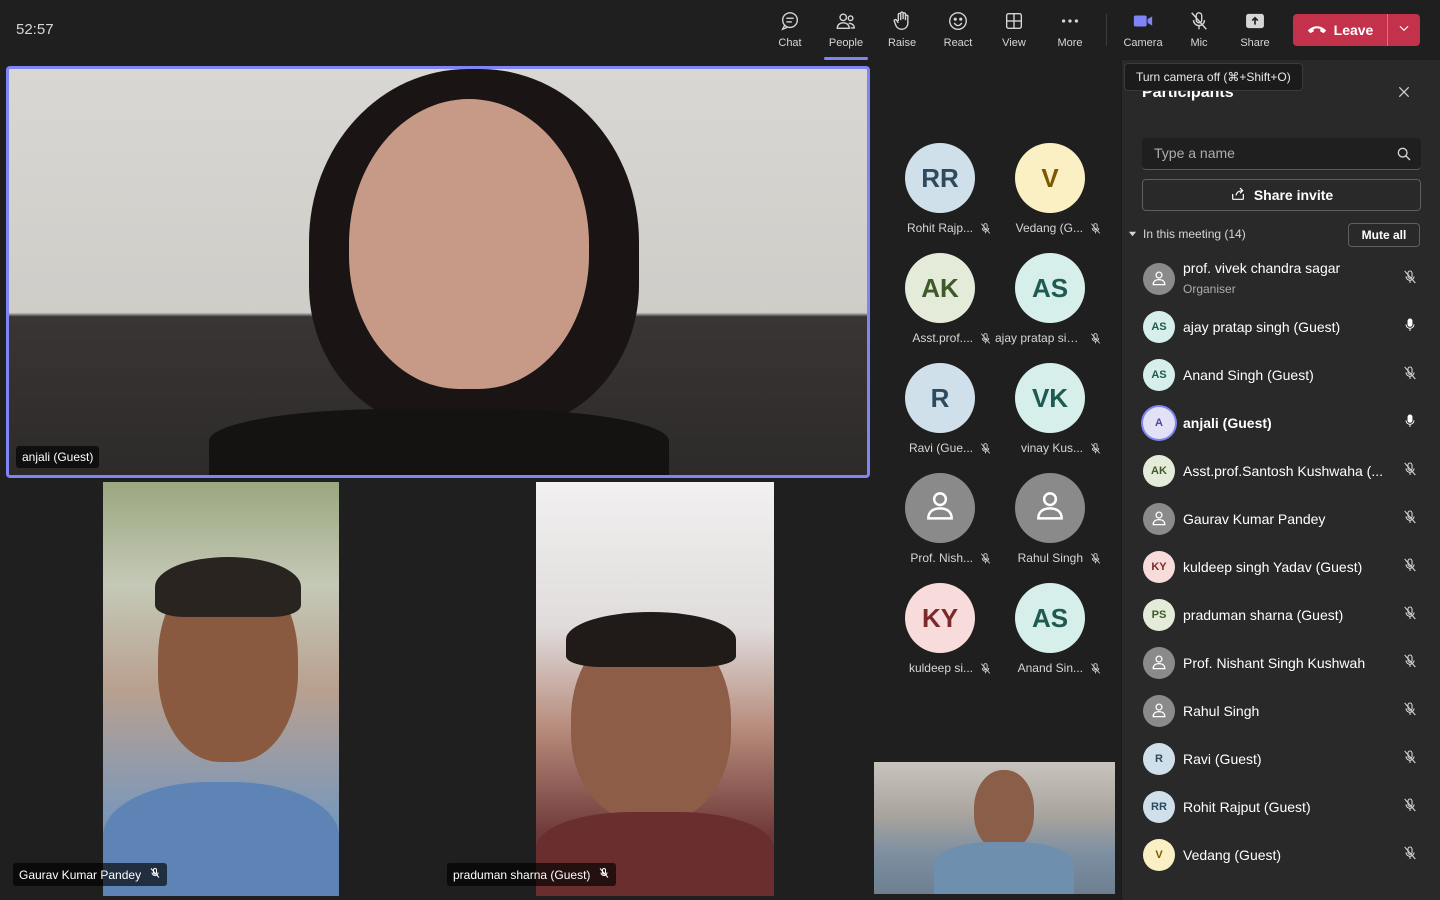  I want to click on avatar-initials: VK, so click(1050, 397).